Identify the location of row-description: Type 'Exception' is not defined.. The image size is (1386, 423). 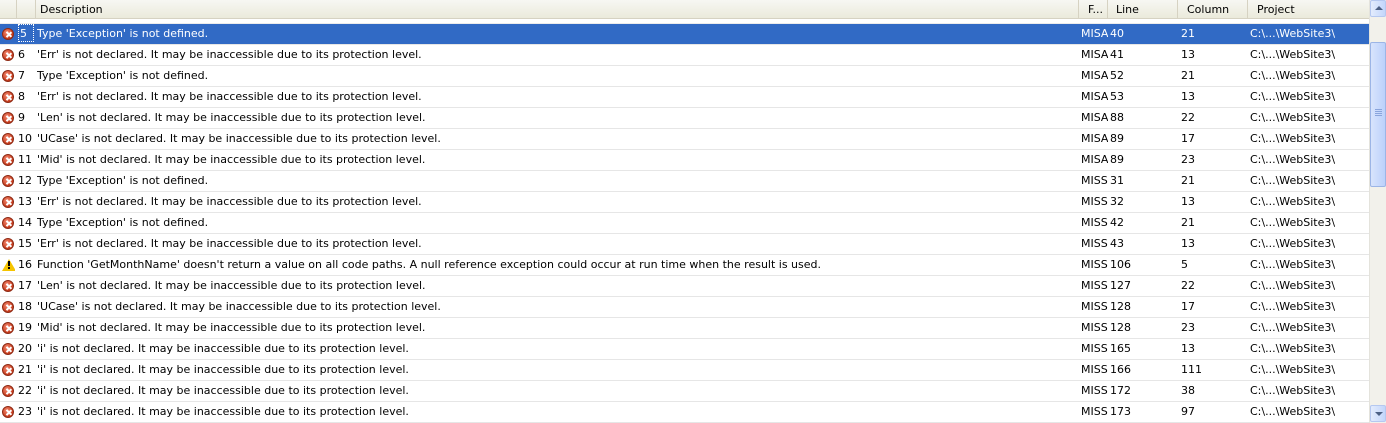
(123, 222).